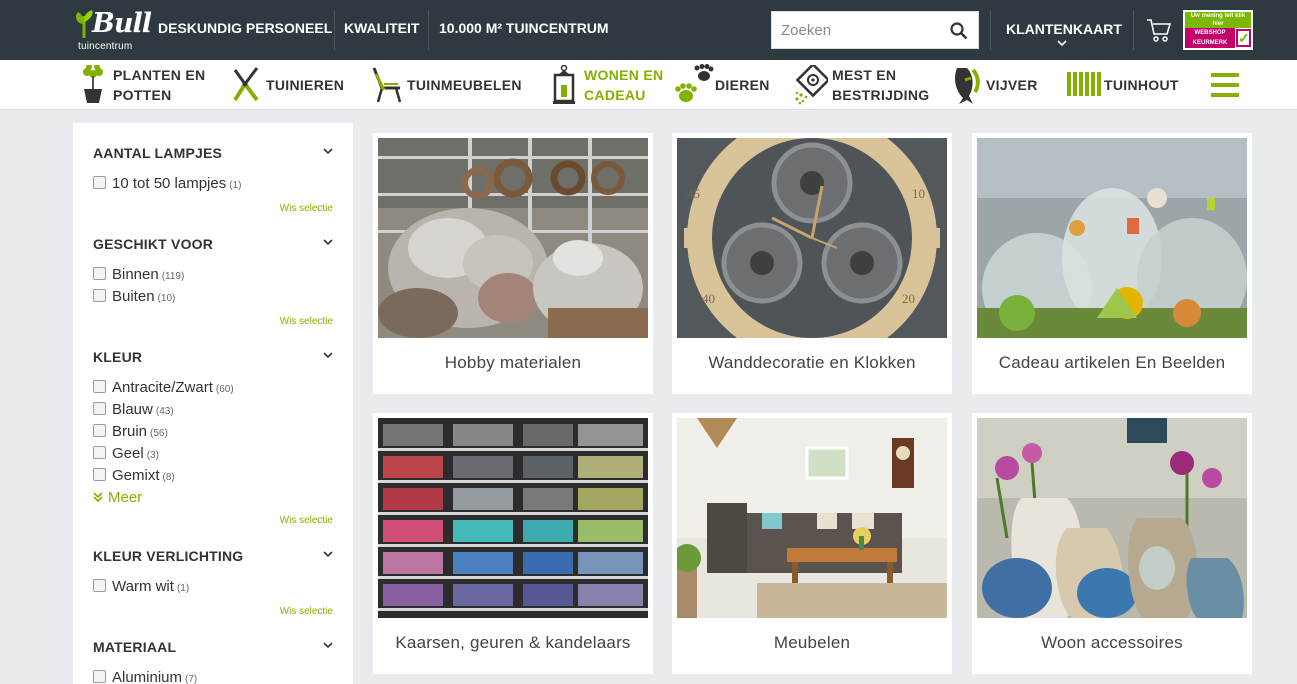 The image size is (1297, 684). I want to click on nav-tuinmeubelen: TUINMEUBELEN, so click(447, 85).